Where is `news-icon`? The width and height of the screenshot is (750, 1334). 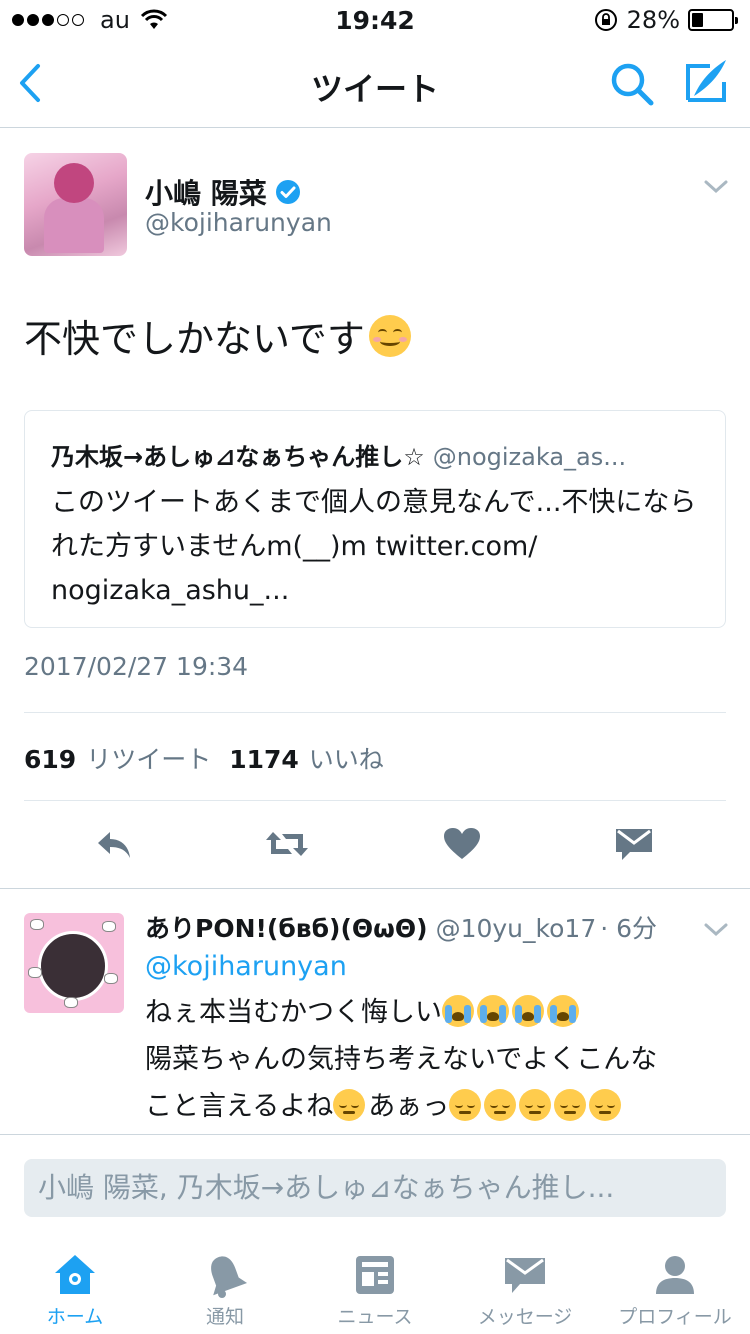 news-icon is located at coordinates (375, 1275).